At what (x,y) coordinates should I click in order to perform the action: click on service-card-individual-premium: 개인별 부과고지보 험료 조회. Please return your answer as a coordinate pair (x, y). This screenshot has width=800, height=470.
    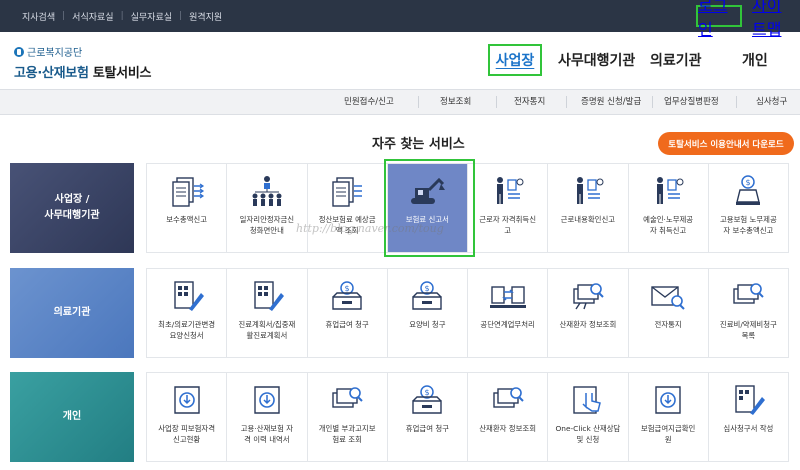
    Looking at the image, I should click on (347, 417).